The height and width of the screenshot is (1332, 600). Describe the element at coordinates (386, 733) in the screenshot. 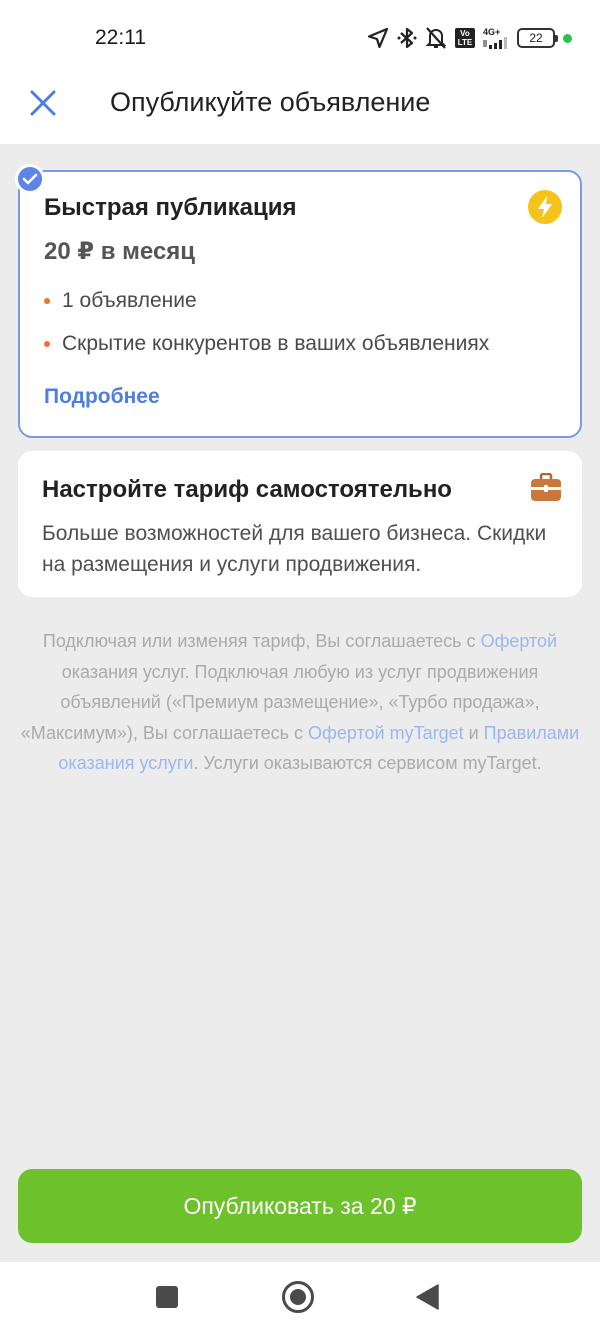

I see `mytarget-offer-link: Офертой myTarget` at that location.